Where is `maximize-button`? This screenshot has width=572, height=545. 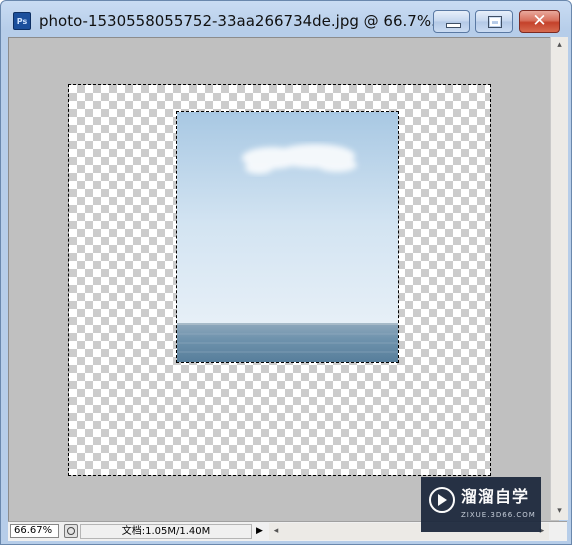 maximize-button is located at coordinates (494, 21).